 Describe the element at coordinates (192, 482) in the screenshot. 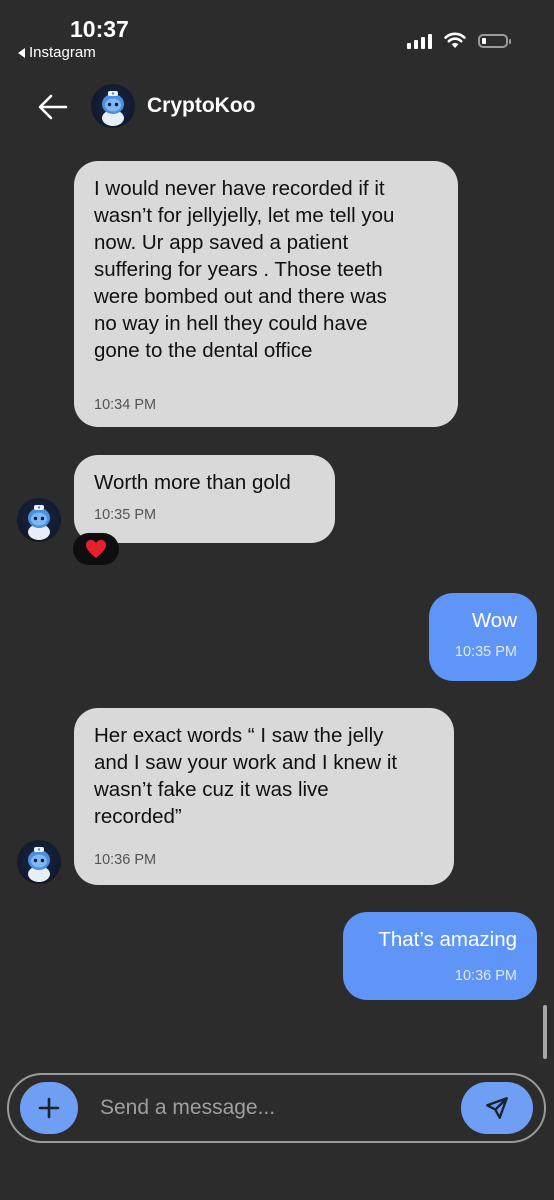

I see `message-text: Worth more than gold` at that location.